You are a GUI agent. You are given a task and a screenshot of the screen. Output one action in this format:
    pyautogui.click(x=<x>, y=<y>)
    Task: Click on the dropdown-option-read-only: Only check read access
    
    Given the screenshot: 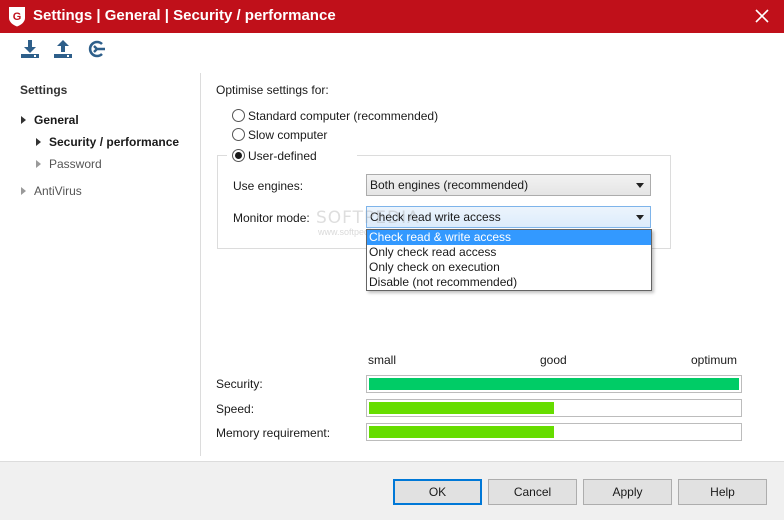 What is the action you would take?
    pyautogui.click(x=509, y=252)
    